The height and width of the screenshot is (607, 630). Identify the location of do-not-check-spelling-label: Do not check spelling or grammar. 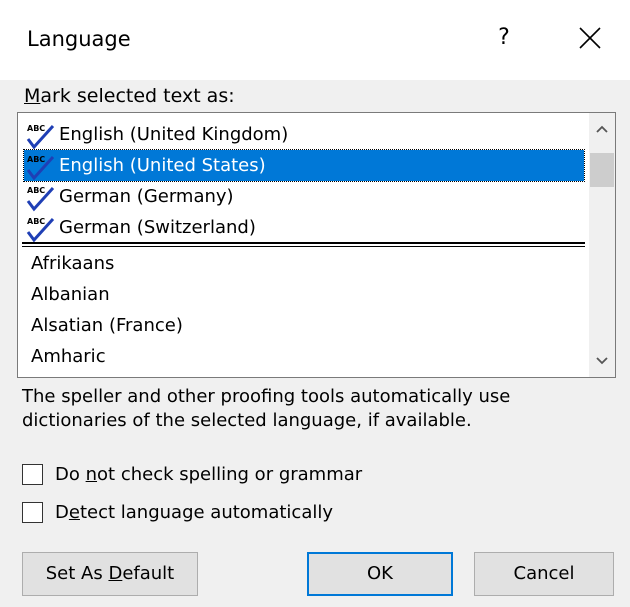
(209, 474).